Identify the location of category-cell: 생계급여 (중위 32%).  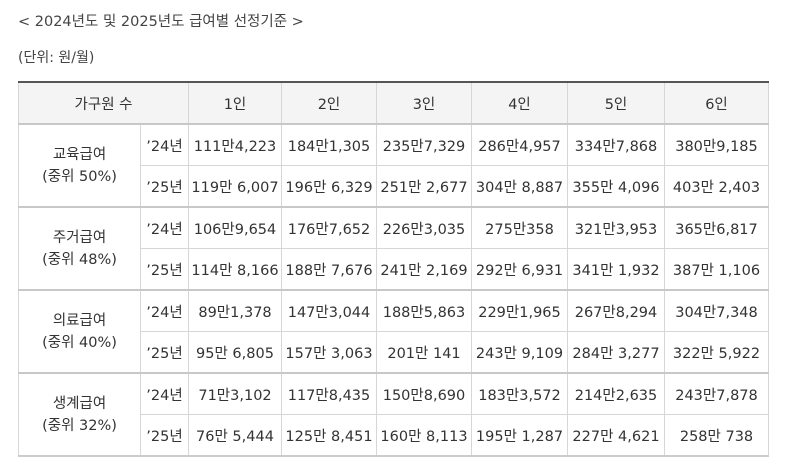
(79, 414).